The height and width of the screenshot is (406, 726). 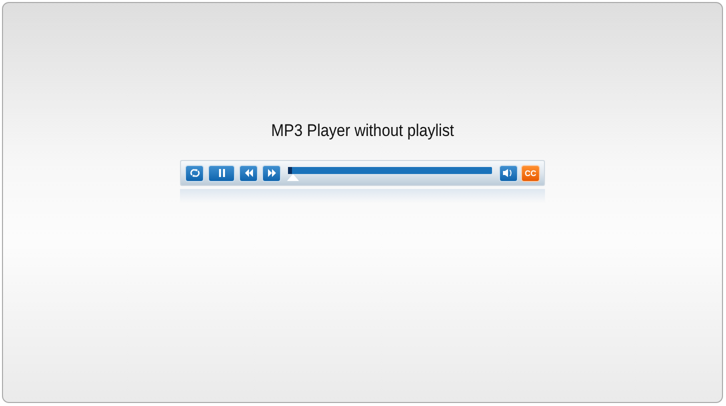 I want to click on volume-button, so click(x=508, y=173).